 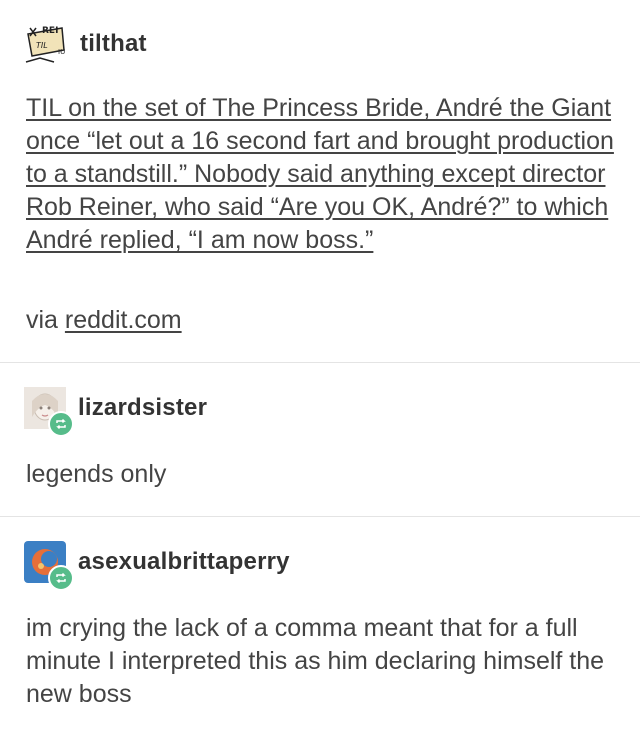 I want to click on username-tilthat: tilthat, so click(x=113, y=44).